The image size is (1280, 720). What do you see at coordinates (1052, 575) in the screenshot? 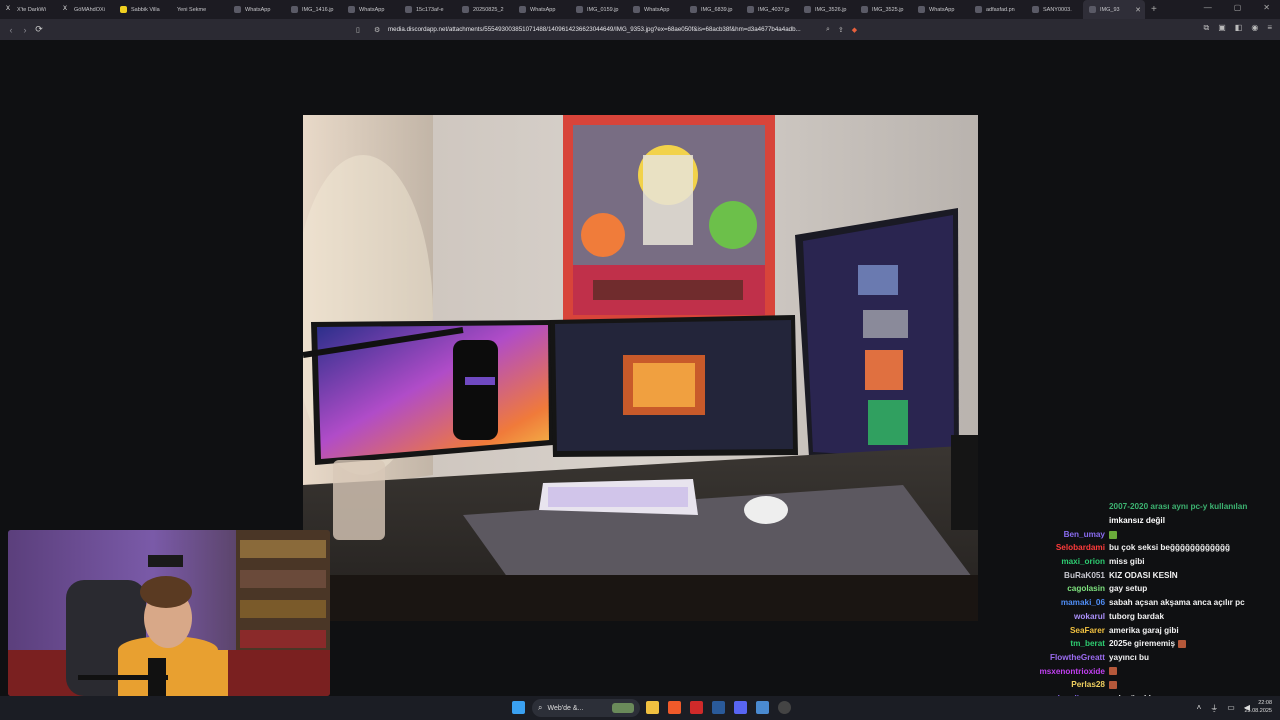
I see `chat-username: BuRaK051` at bounding box center [1052, 575].